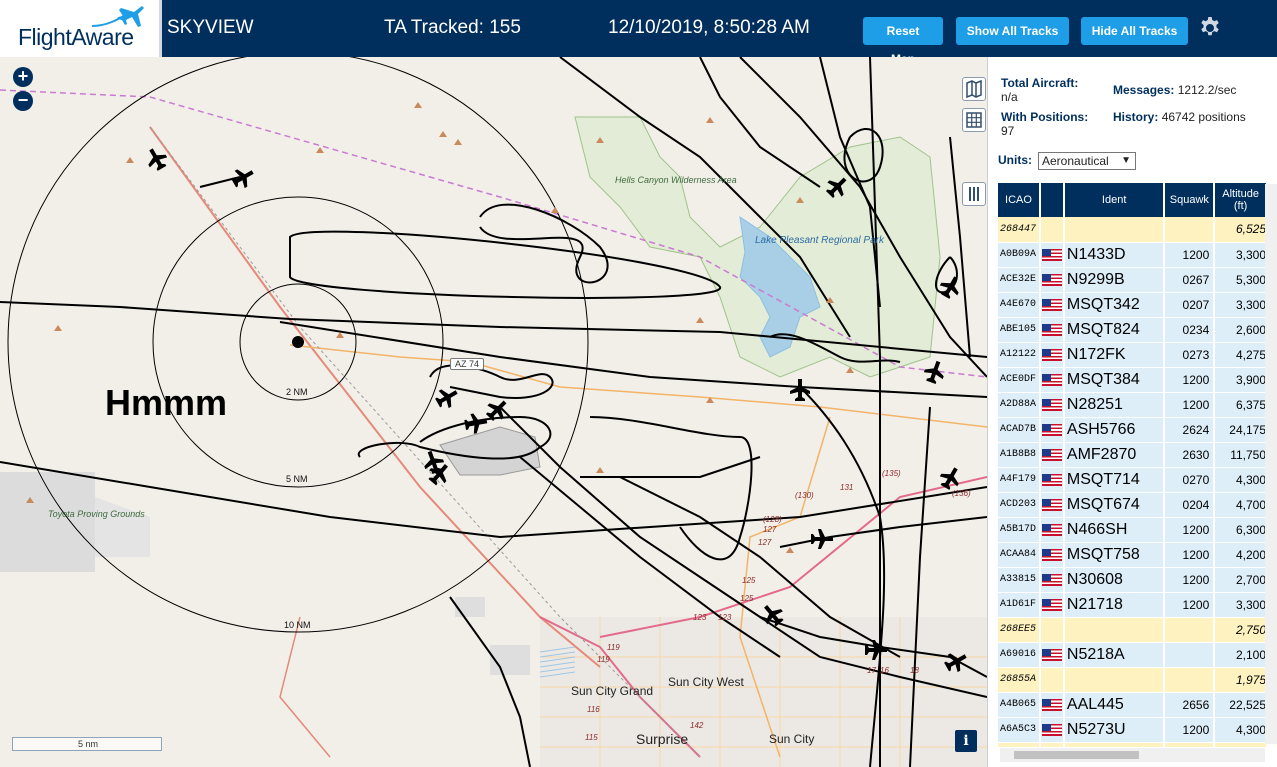 This screenshot has width=1277, height=767. I want to click on table-row: A12122 N172FK 0273 4,275, so click(1133, 355).